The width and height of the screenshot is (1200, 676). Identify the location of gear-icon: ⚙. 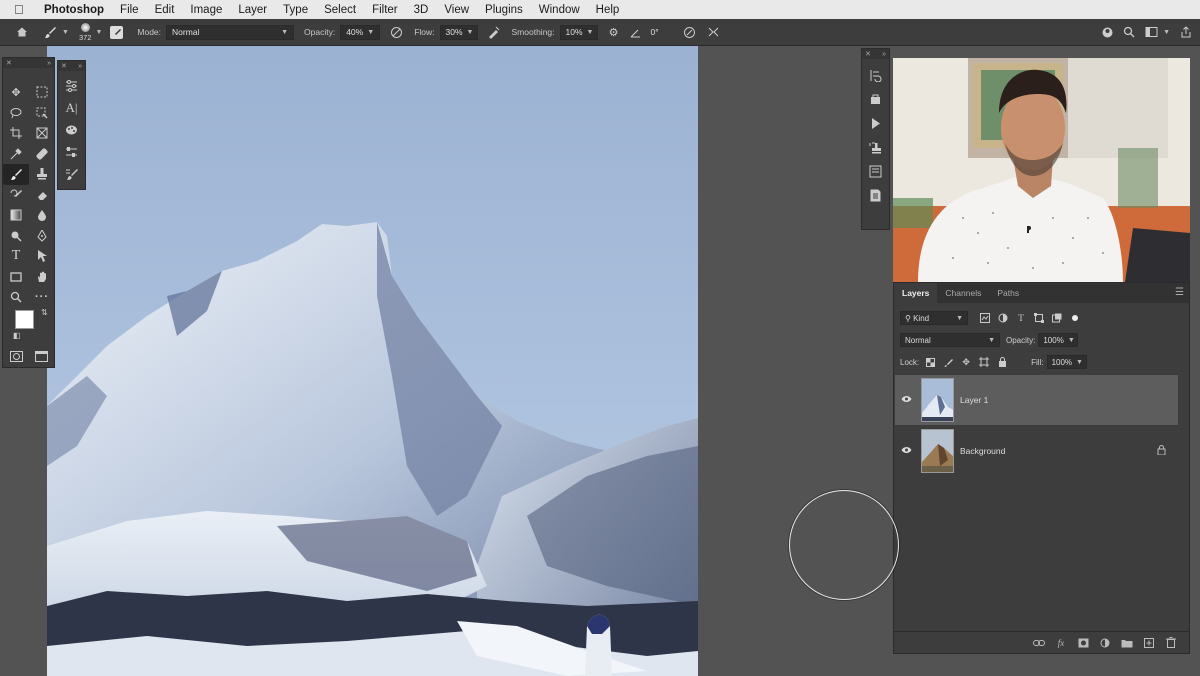
(614, 32).